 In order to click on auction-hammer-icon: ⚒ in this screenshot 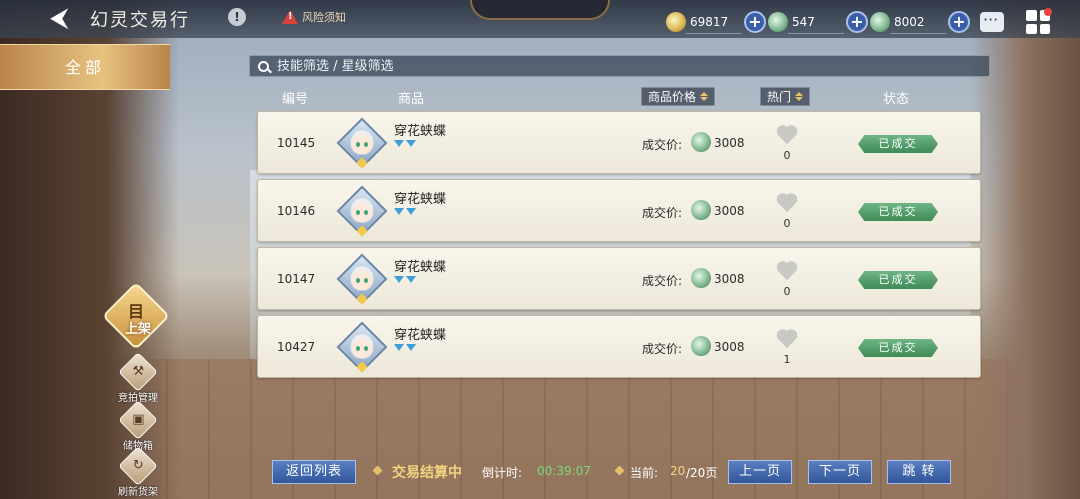, I will do `click(138, 372)`.